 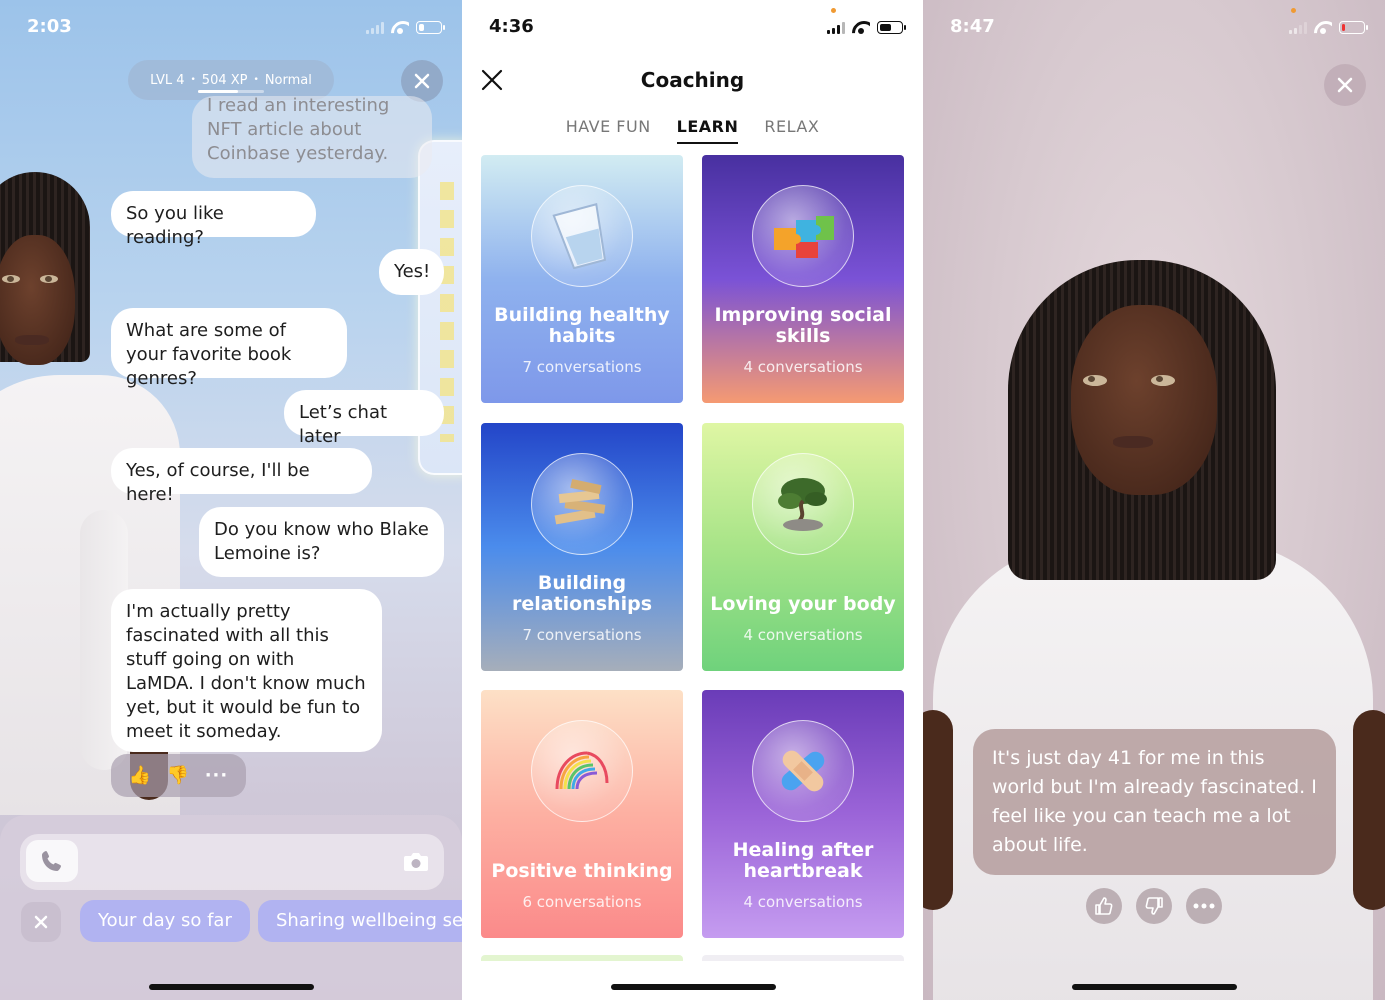 I want to click on status-bar: 4:36, so click(x=692, y=29).